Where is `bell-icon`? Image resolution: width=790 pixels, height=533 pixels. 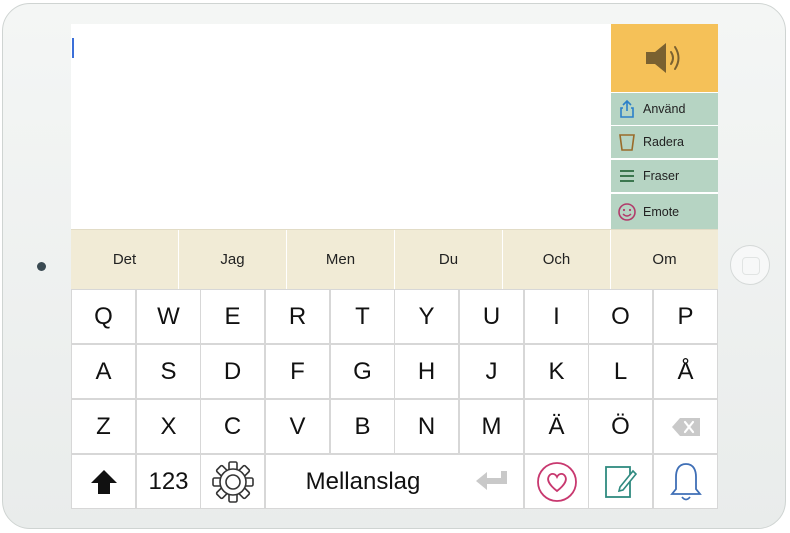 bell-icon is located at coordinates (685, 481).